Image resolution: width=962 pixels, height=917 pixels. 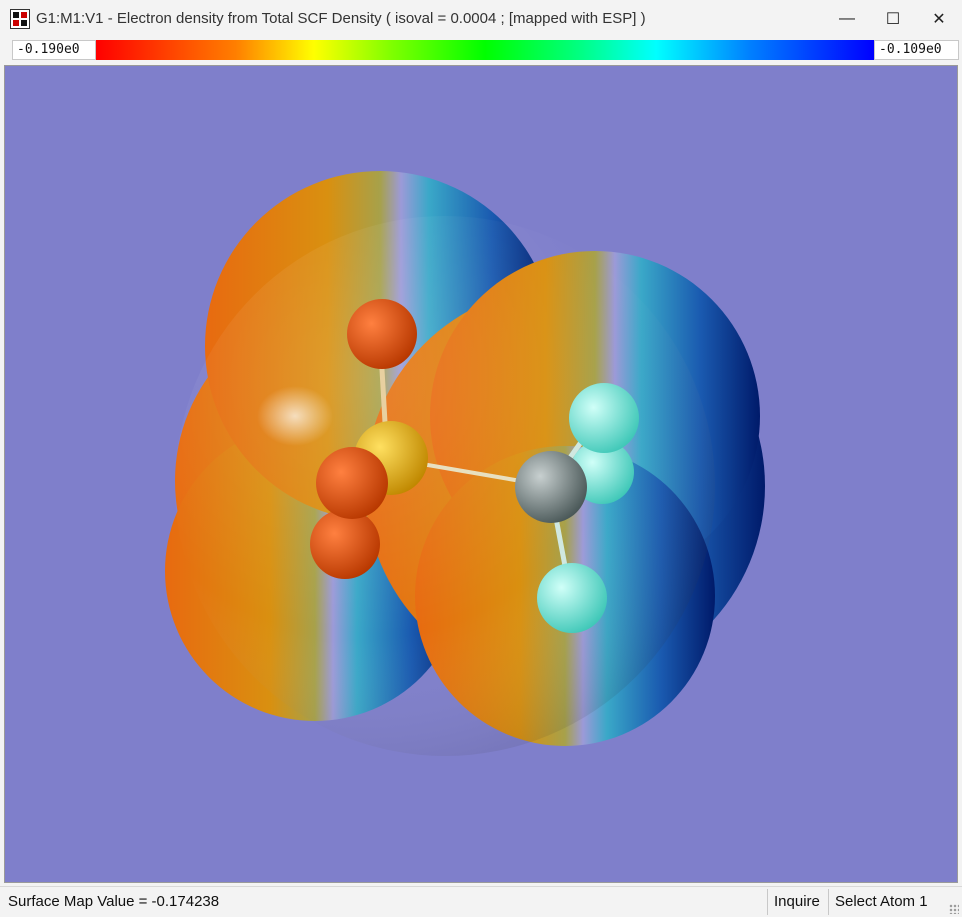 I want to click on close-icon: ✕, so click(x=939, y=19).